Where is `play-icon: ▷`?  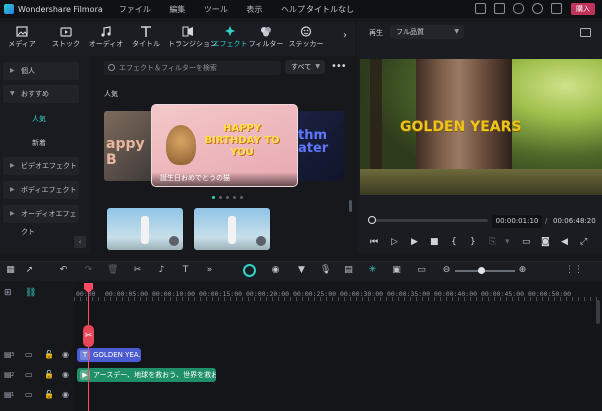 play-icon: ▷ is located at coordinates (394, 242).